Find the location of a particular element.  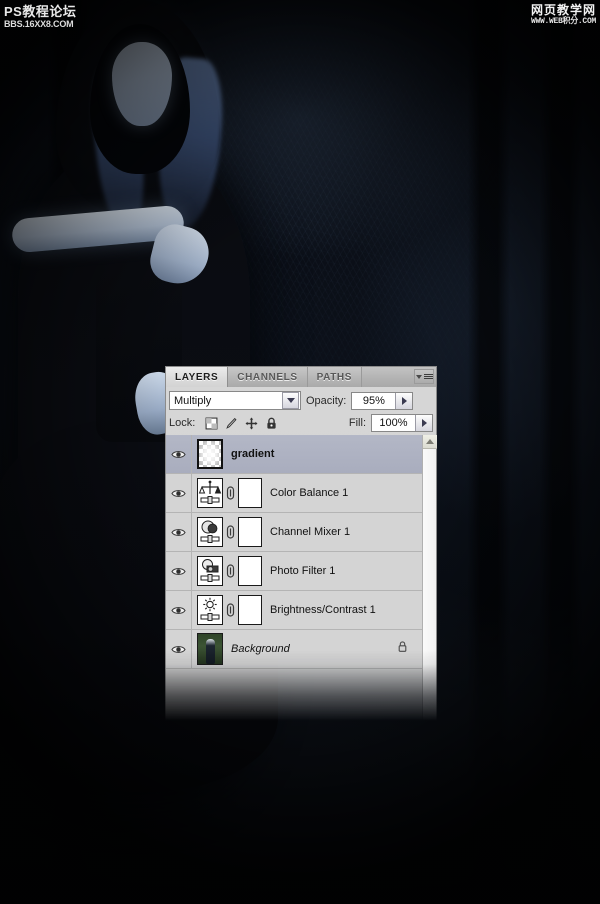

photo-filter-adjustment-icon is located at coordinates (210, 570).